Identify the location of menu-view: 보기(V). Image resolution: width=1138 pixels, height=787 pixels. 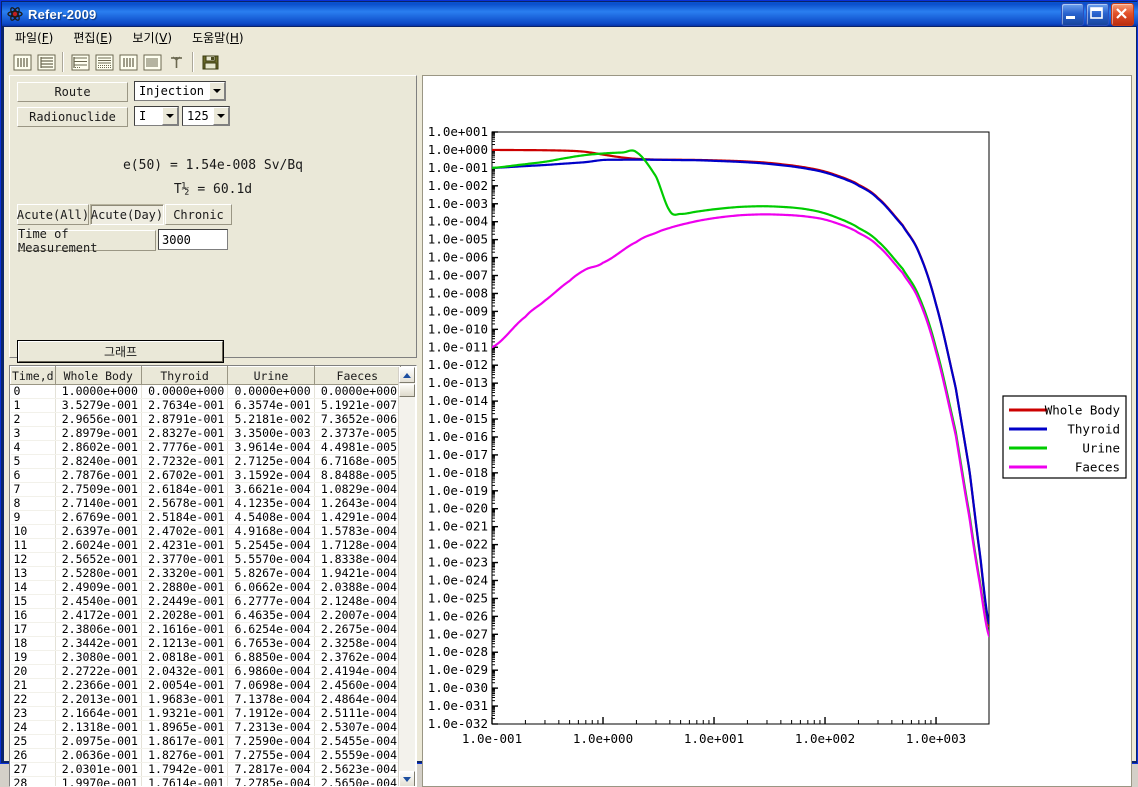
(152, 38).